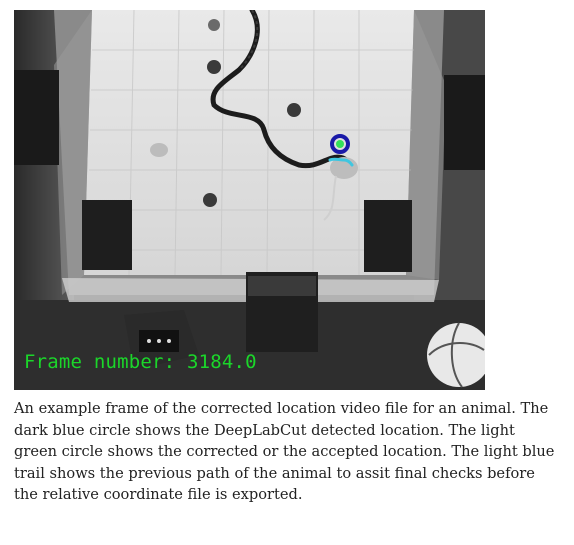 This screenshot has height=545, width=574. Describe the element at coordinates (140, 362) in the screenshot. I see `frame-number-label: Frame number: 3184.0` at that location.